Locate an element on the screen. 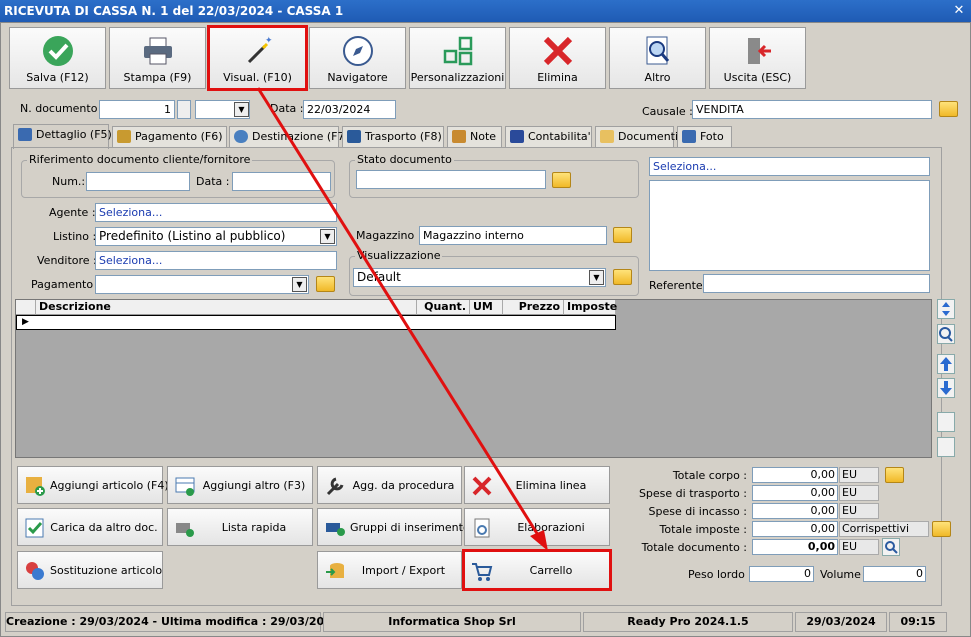 Image resolution: width=971 pixels, height=637 pixels. status-company: Informatica Shop Srl is located at coordinates (452, 622).